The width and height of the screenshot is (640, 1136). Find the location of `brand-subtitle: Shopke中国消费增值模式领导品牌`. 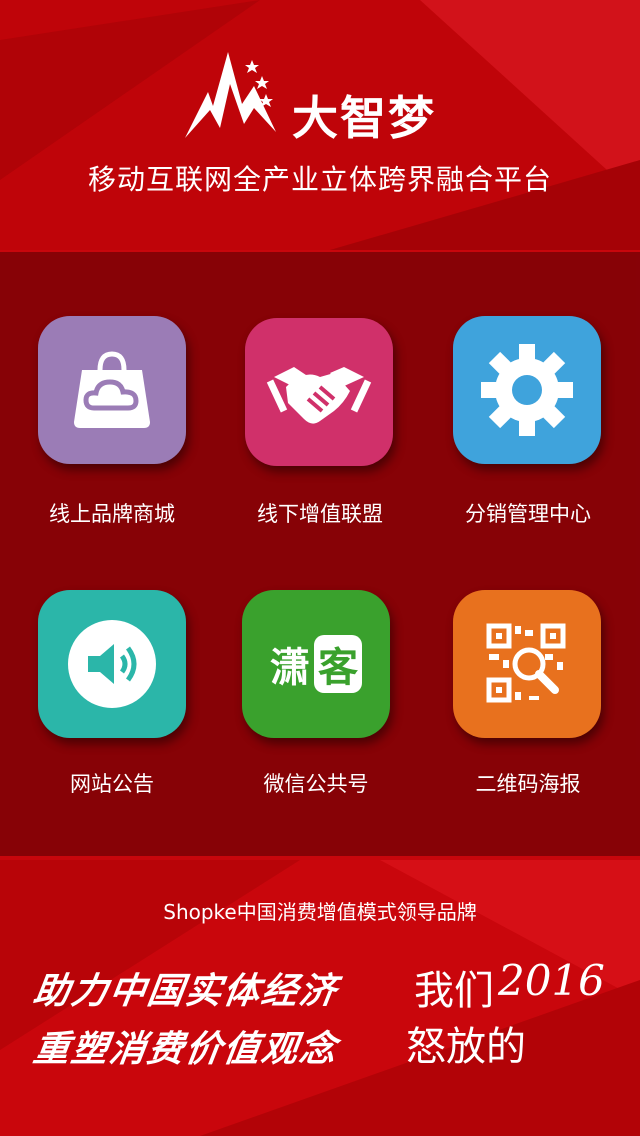

brand-subtitle: Shopke中国消费增值模式领导品牌 is located at coordinates (320, 912).